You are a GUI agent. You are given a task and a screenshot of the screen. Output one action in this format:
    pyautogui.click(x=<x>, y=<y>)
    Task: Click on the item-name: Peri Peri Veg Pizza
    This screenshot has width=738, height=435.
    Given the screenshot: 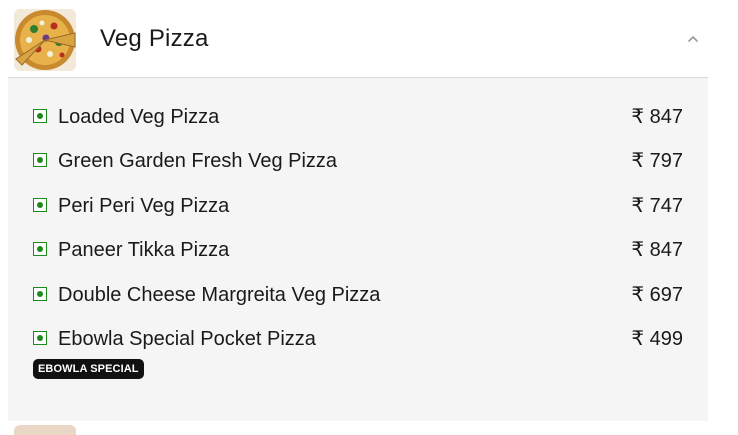 What is the action you would take?
    pyautogui.click(x=144, y=206)
    